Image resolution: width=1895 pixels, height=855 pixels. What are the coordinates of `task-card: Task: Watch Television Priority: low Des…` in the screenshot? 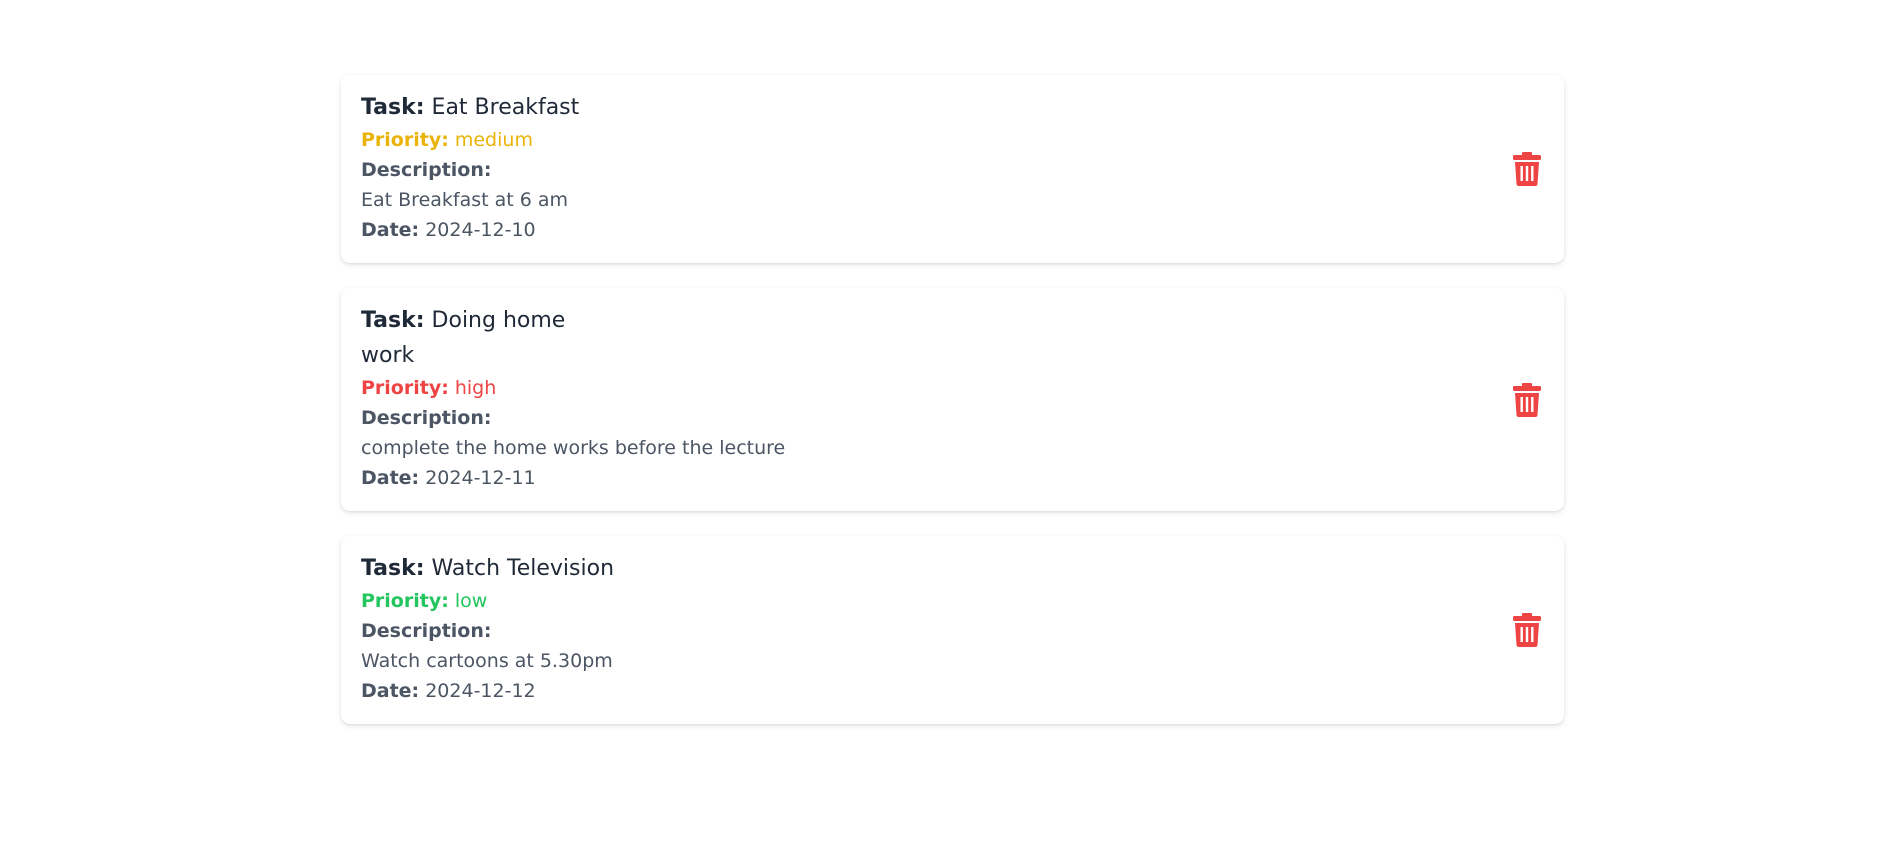 It's located at (952, 630).